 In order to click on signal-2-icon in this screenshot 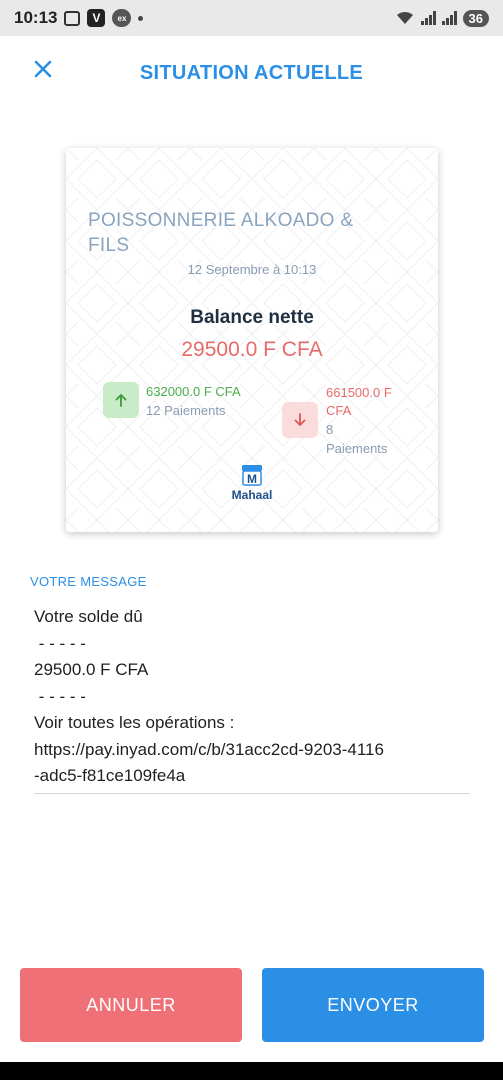, I will do `click(449, 18)`.